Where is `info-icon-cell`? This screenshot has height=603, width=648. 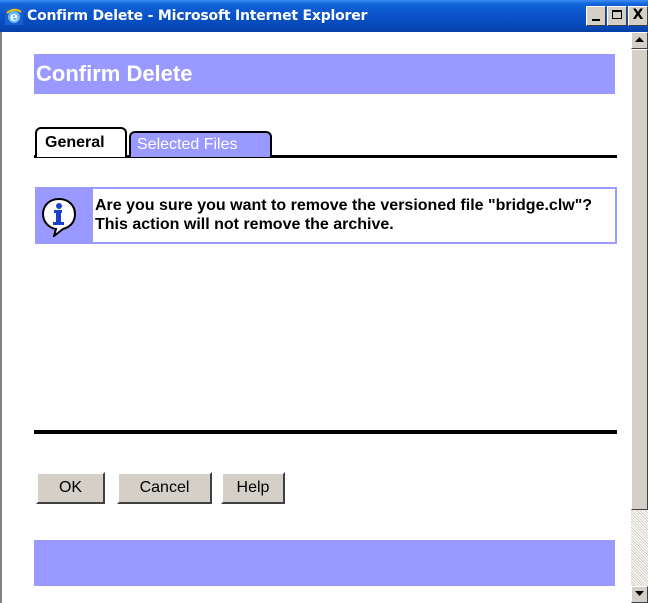
info-icon-cell is located at coordinates (65, 215).